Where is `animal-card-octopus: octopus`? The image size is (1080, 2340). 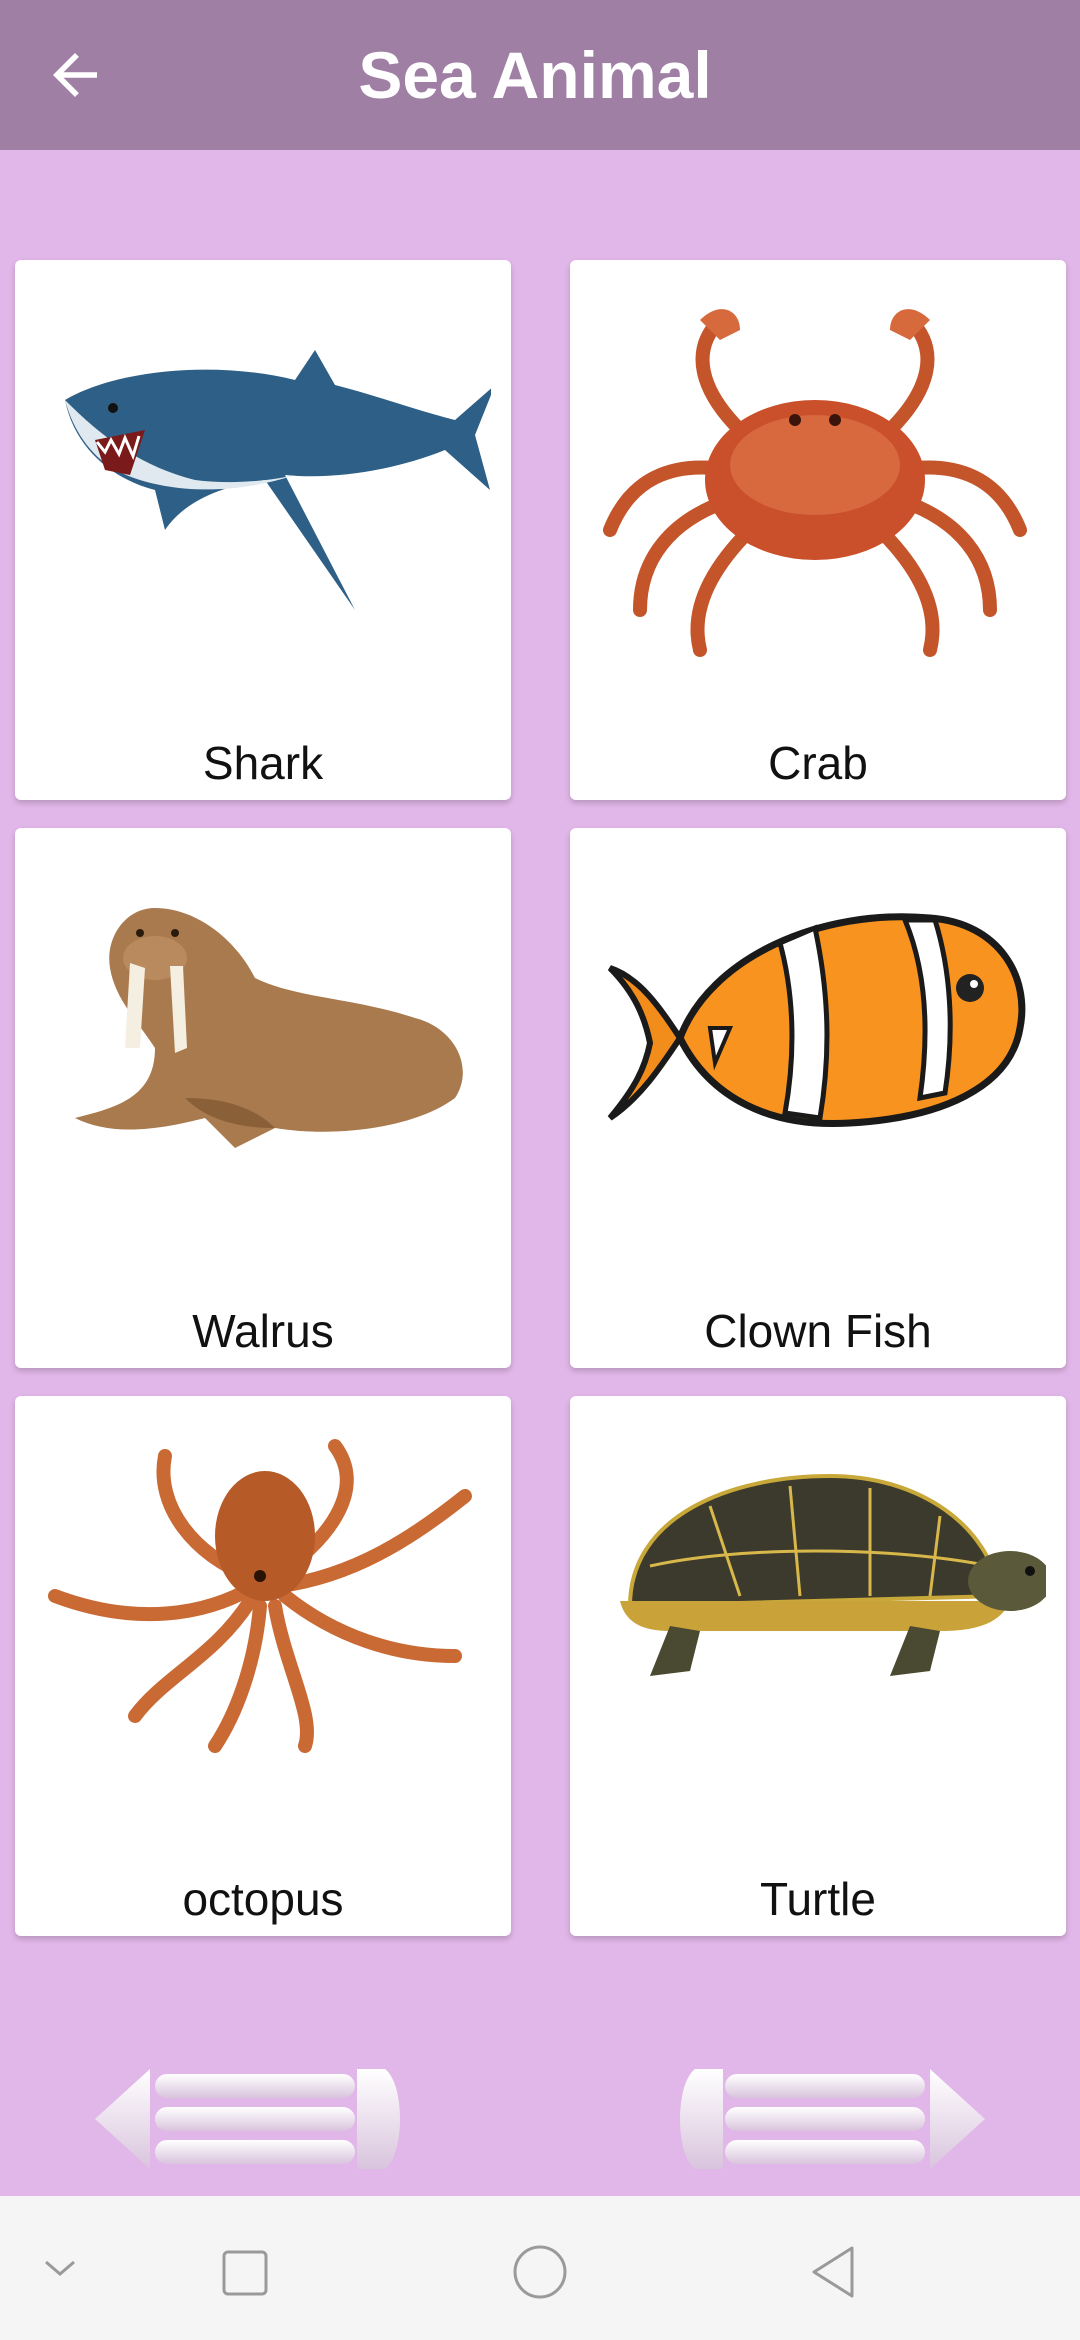 animal-card-octopus: octopus is located at coordinates (263, 1666).